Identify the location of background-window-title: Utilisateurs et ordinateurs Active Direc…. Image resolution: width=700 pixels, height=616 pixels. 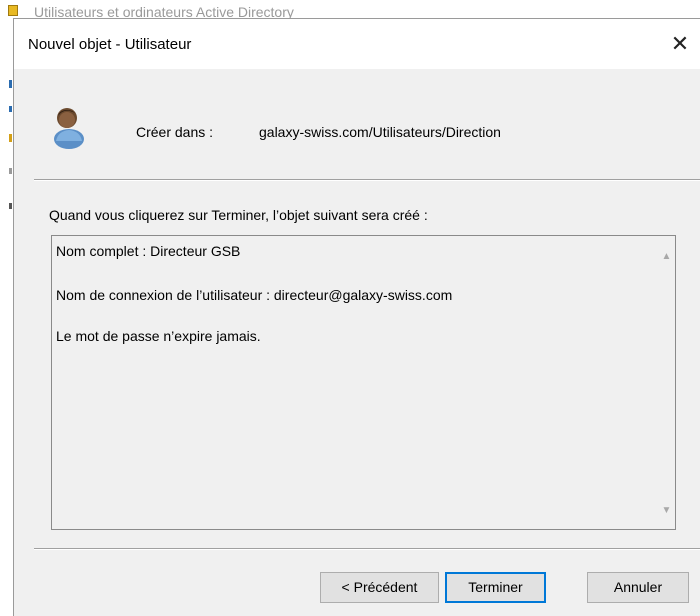
(164, 11).